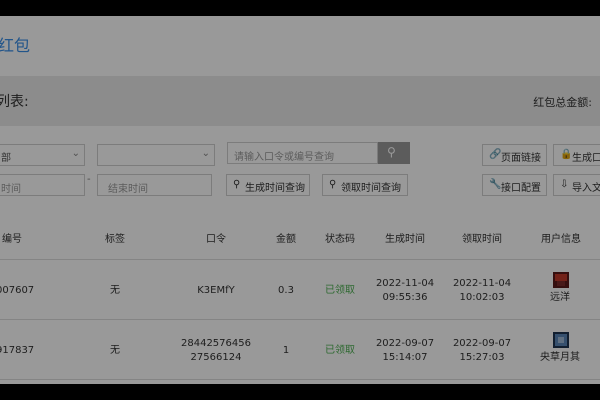 This screenshot has height=400, width=600. I want to click on cell-id: 917837, so click(17, 350).